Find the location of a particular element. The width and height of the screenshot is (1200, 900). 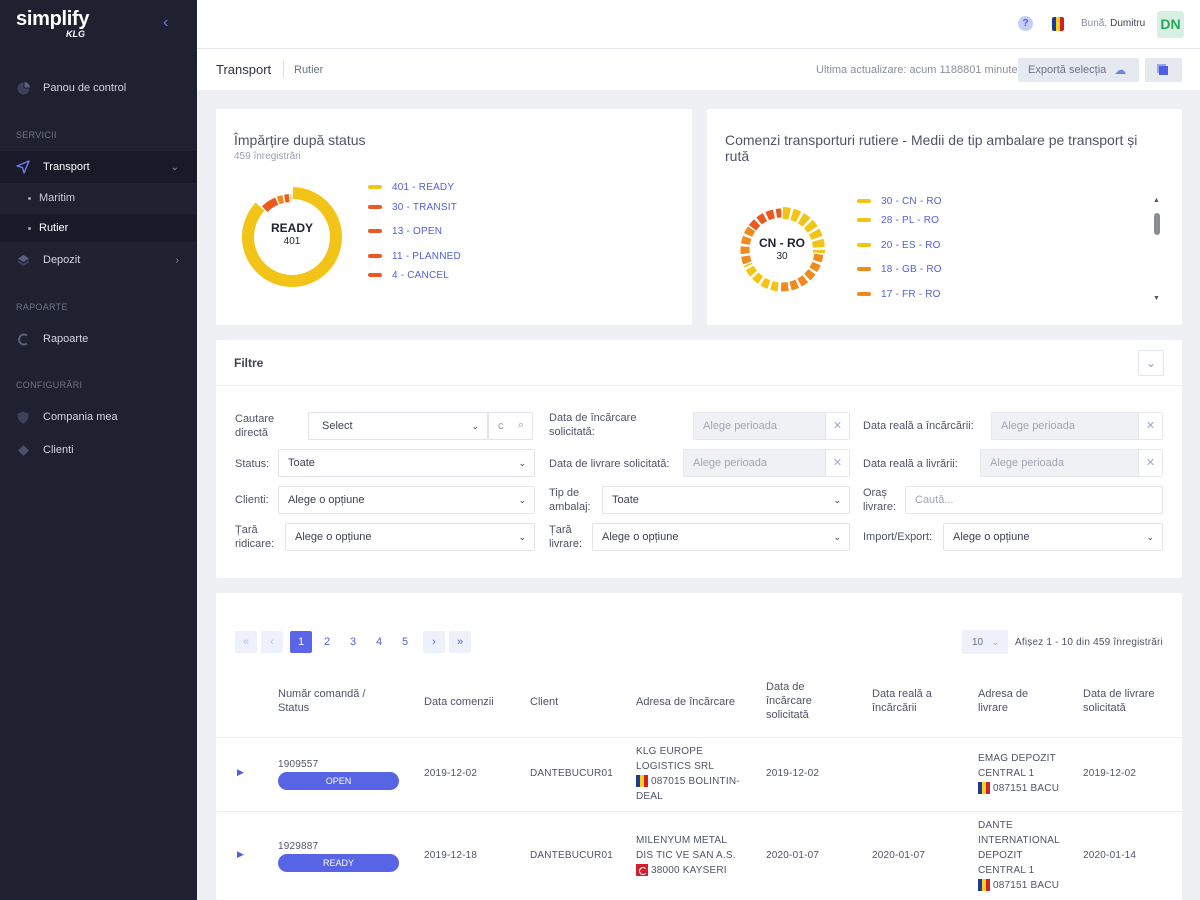

status-select: Toate ⌄ is located at coordinates (406, 463).